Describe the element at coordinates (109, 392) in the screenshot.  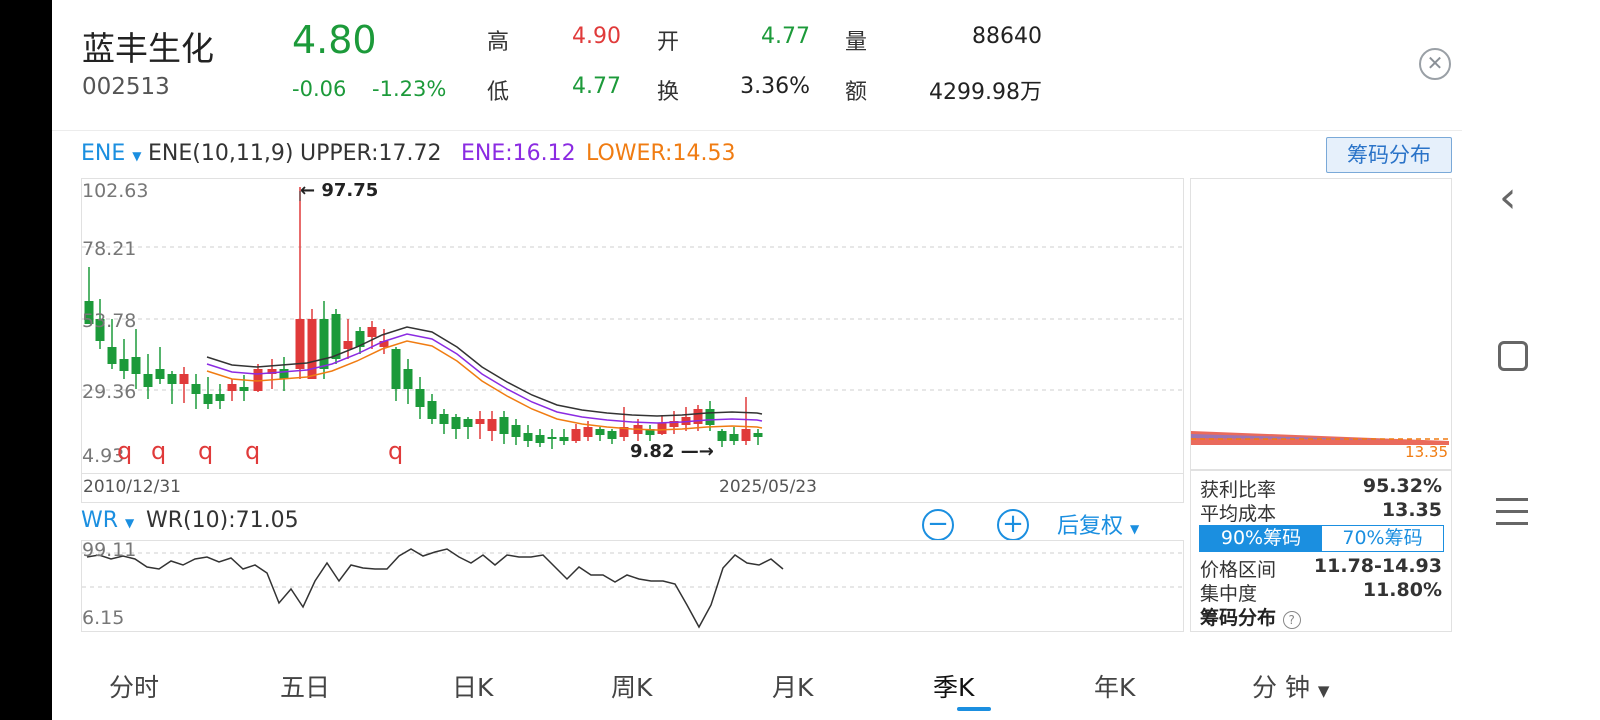
I see `y-tick: 29.36` at that location.